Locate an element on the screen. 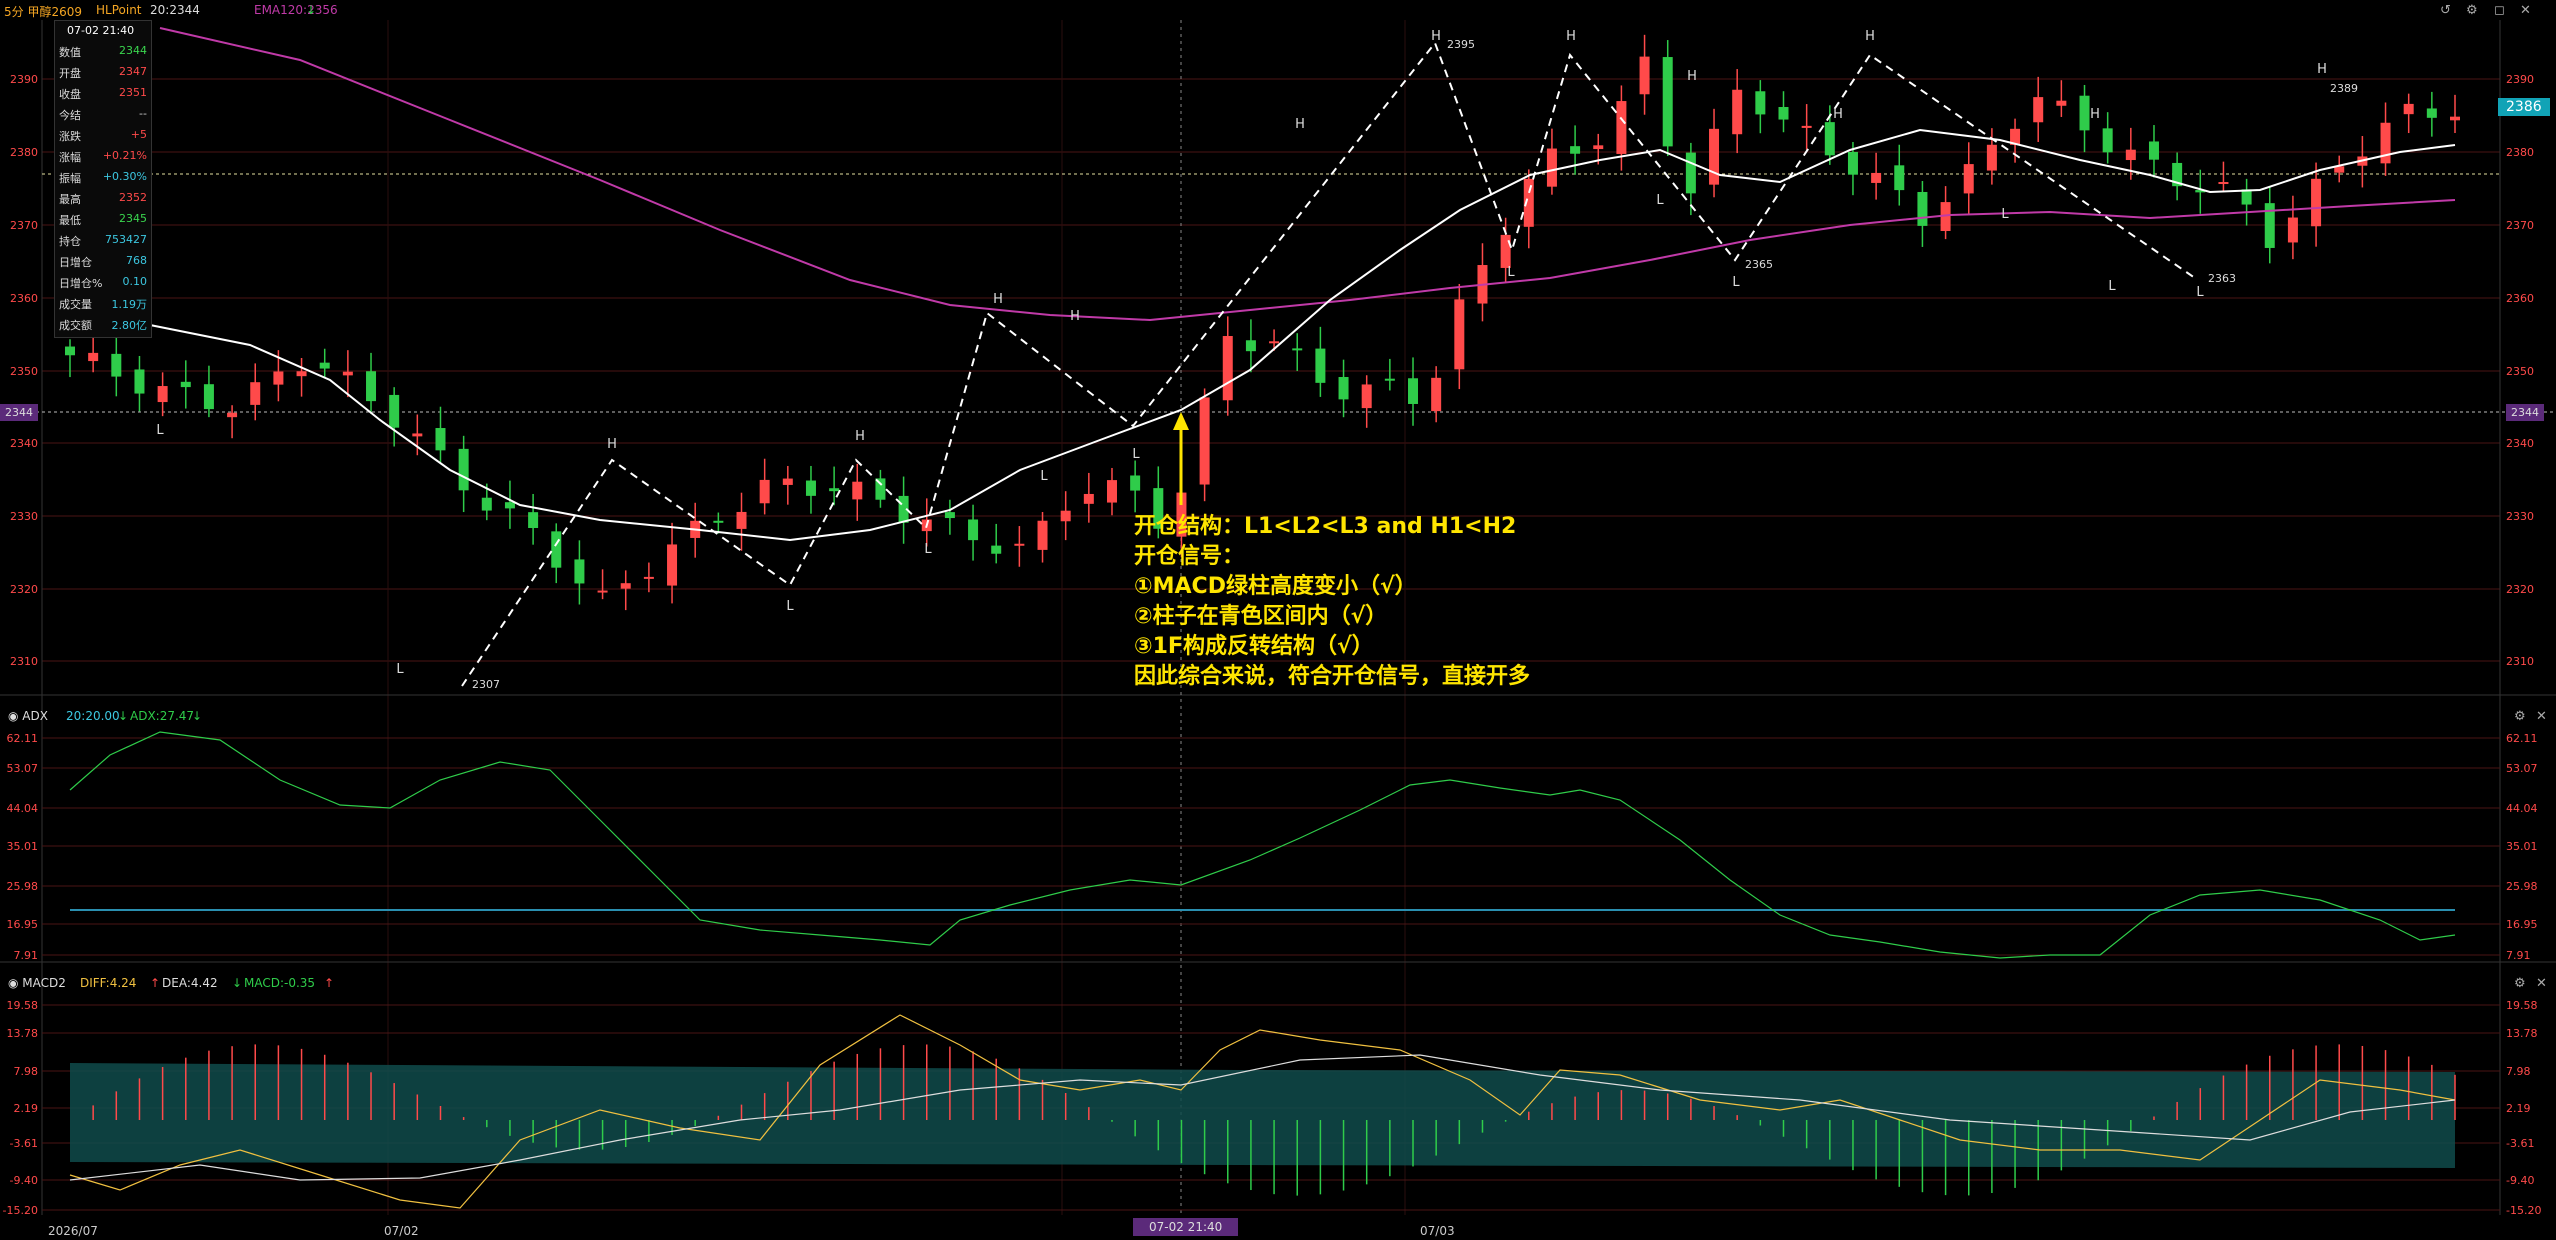  info-value: 2345 is located at coordinates (133, 218).